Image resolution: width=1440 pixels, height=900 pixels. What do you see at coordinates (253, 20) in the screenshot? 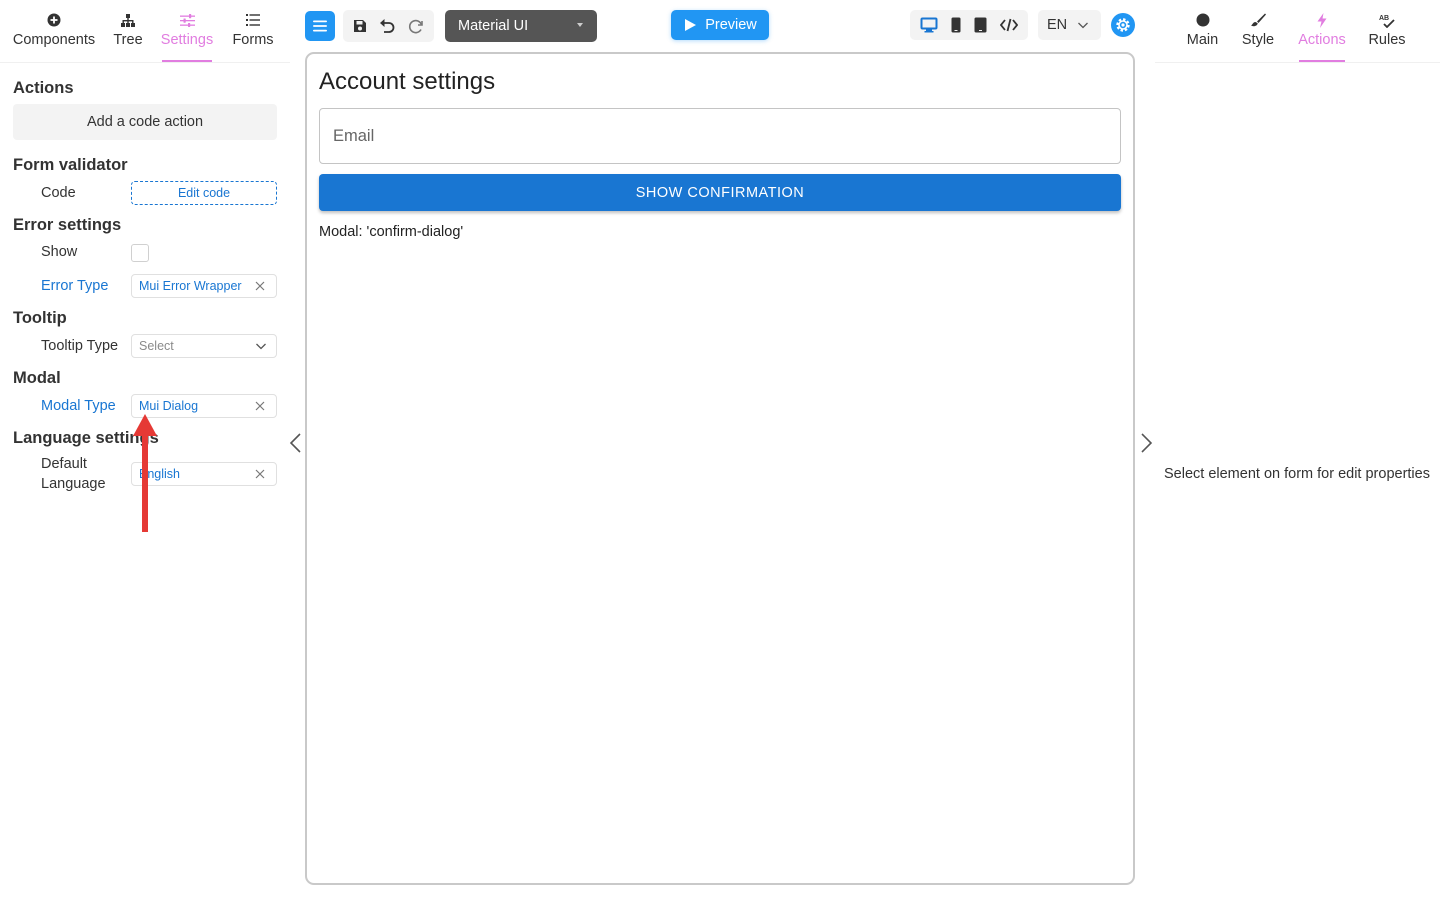
I see `list-icon` at bounding box center [253, 20].